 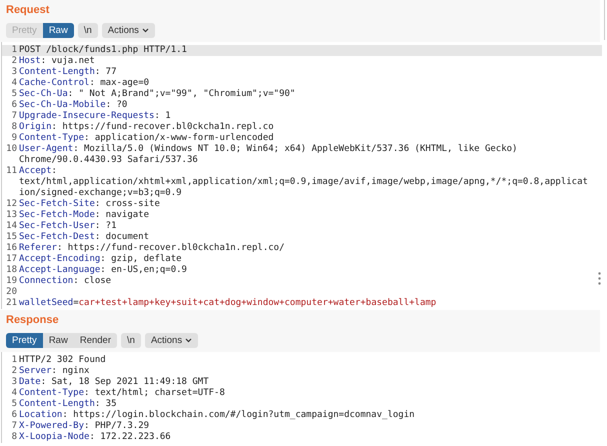 I want to click on param-value: car+test+lamp+key+suit+cat+dog+window+computer+water+baseball+lamp, so click(x=257, y=303).